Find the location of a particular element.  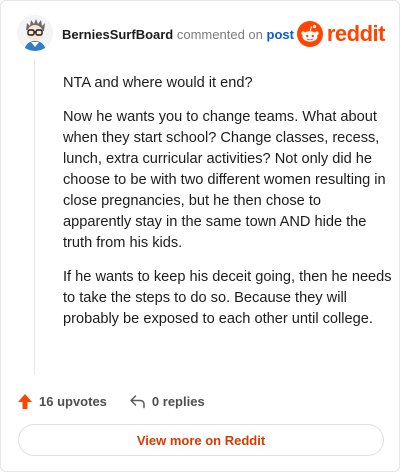

reddit-snoo-icon is located at coordinates (309, 34).